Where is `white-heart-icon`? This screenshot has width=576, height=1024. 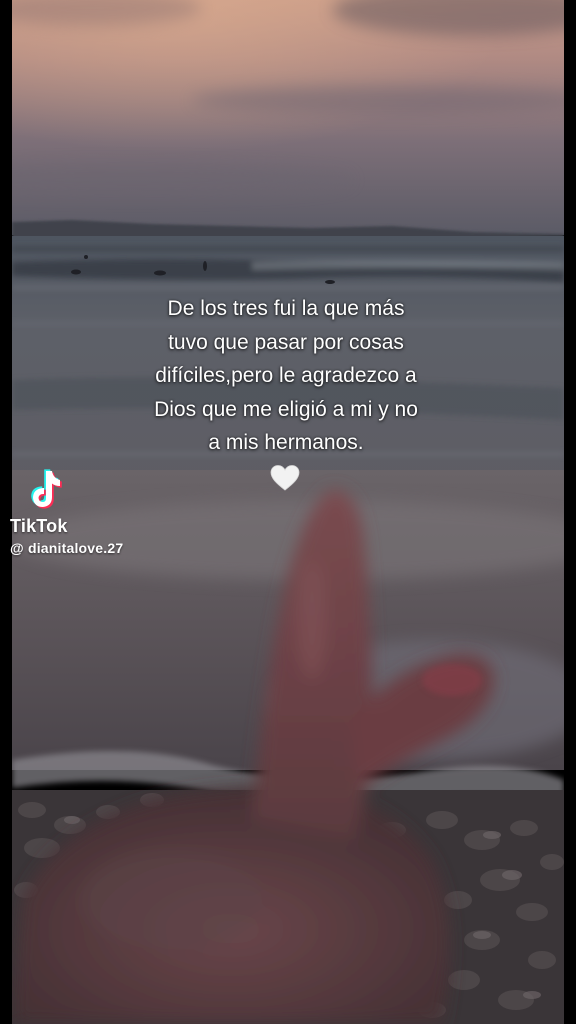
white-heart-icon is located at coordinates (285, 478).